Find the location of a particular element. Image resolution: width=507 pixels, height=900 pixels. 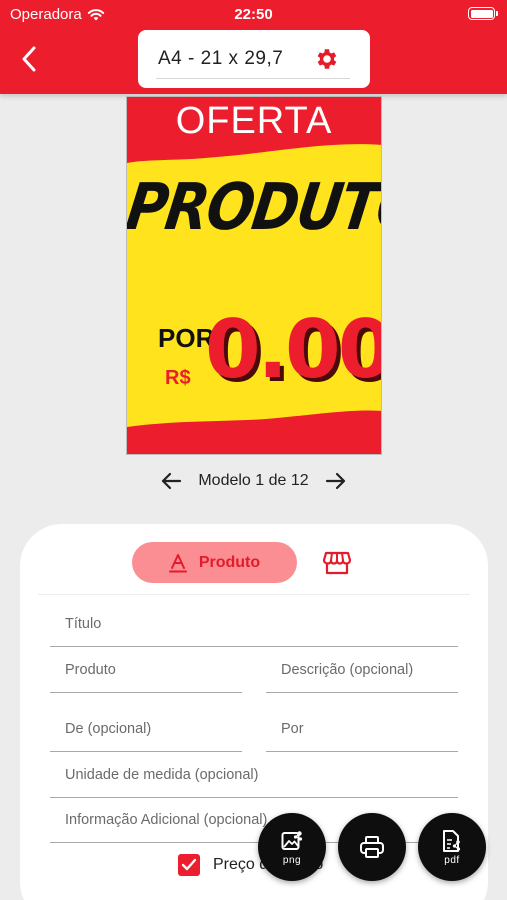

battery-icon is located at coordinates (483, 13).